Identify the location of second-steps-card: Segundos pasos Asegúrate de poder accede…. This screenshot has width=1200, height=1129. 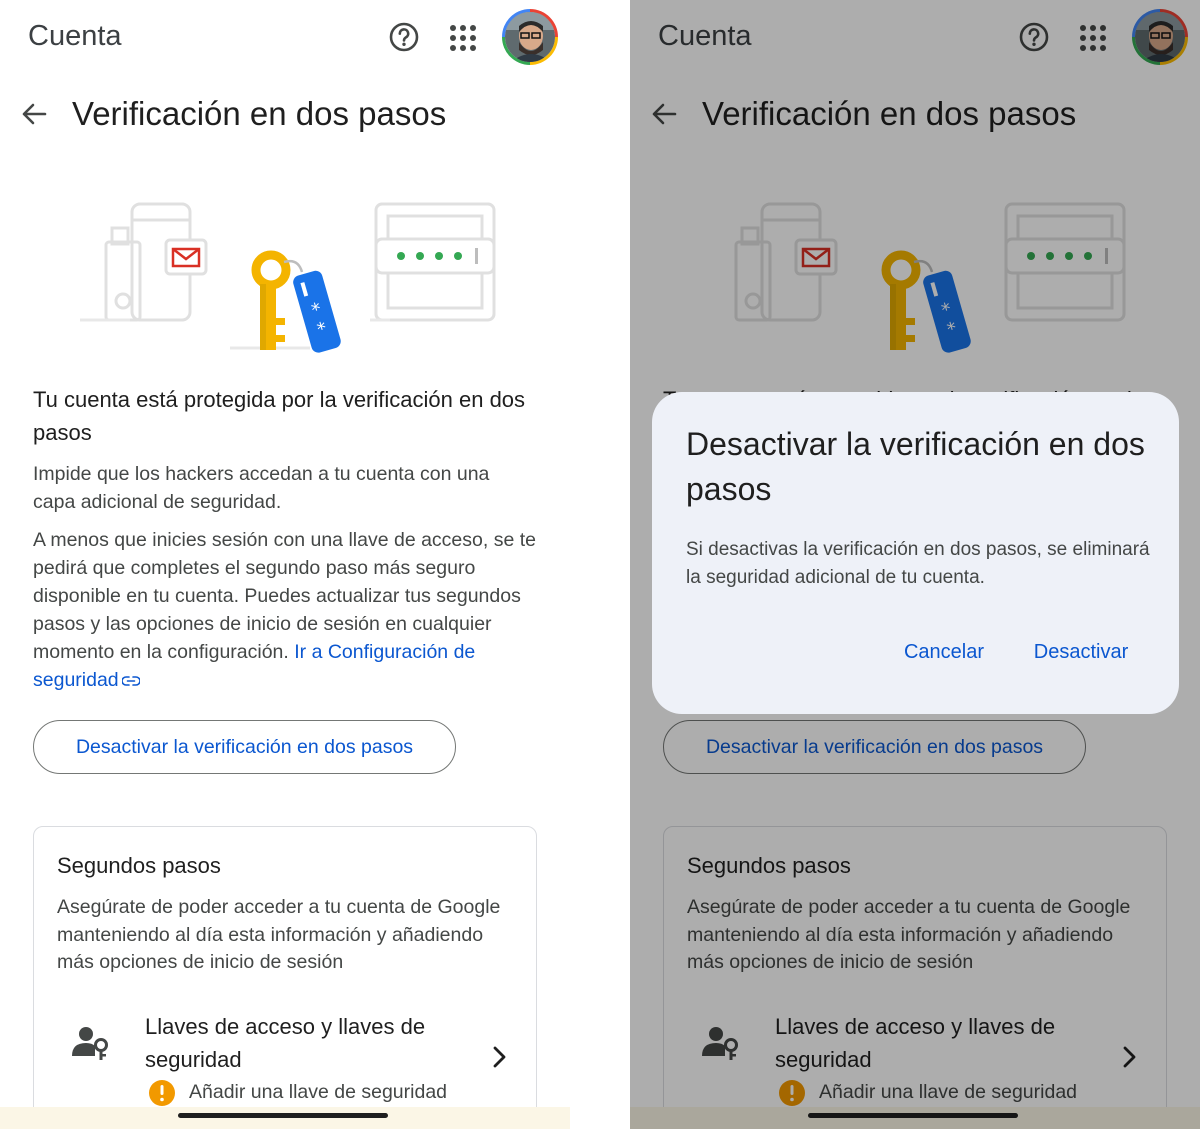
(285, 977).